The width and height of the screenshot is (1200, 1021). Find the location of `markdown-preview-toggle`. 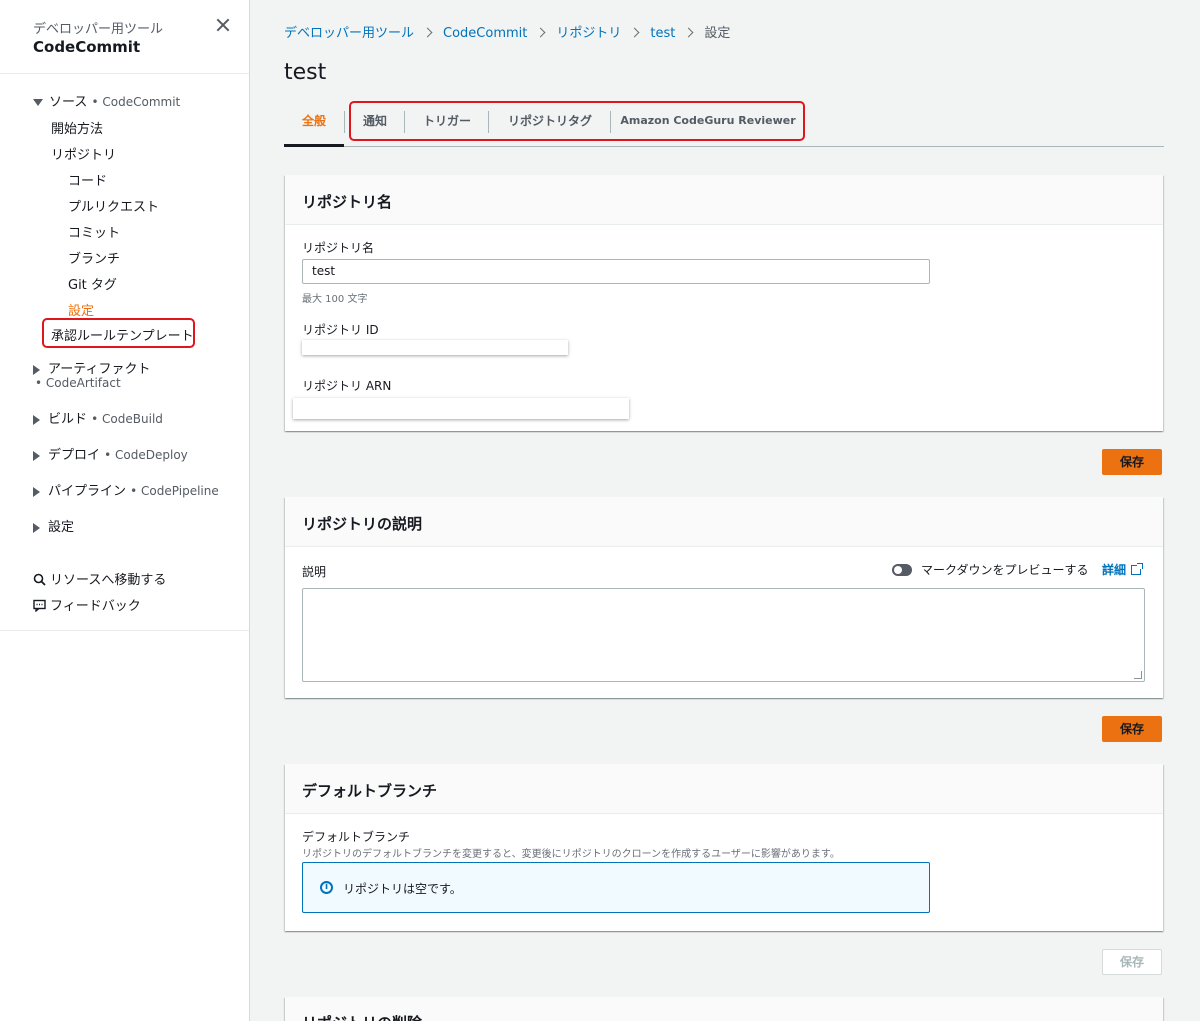

markdown-preview-toggle is located at coordinates (902, 570).